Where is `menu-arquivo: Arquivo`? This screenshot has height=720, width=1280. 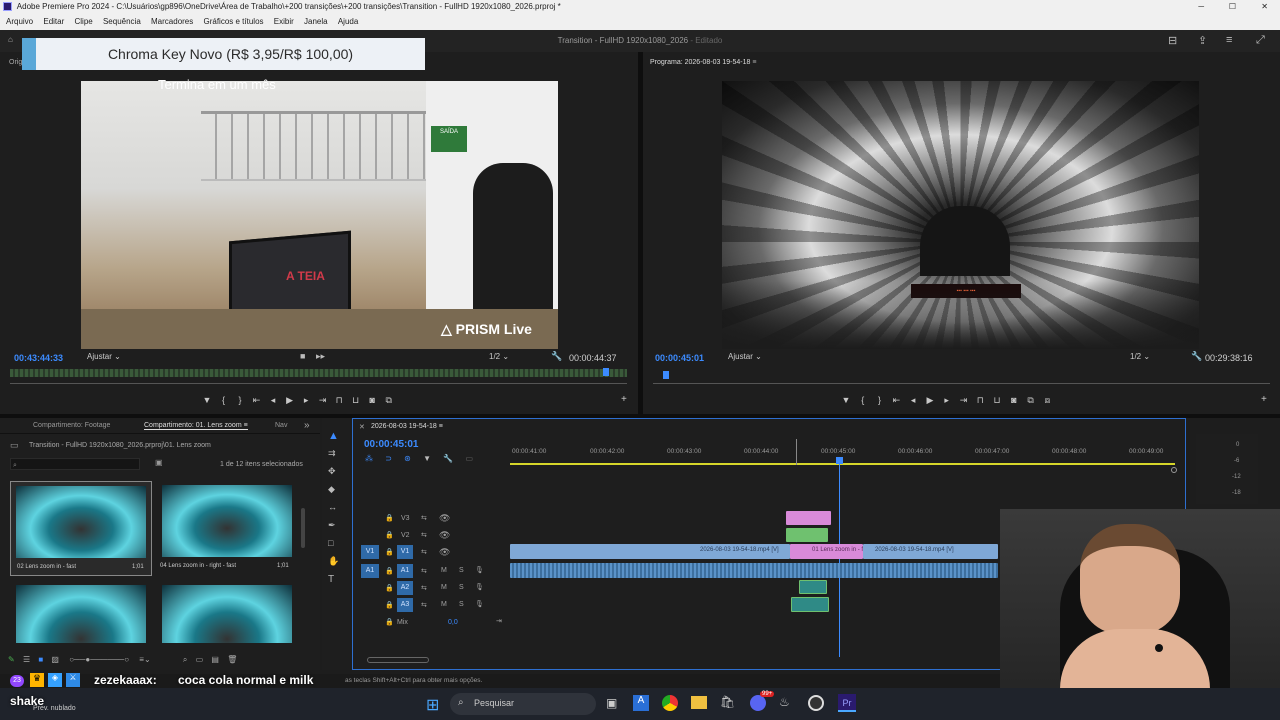
menu-arquivo: Arquivo is located at coordinates (19, 21).